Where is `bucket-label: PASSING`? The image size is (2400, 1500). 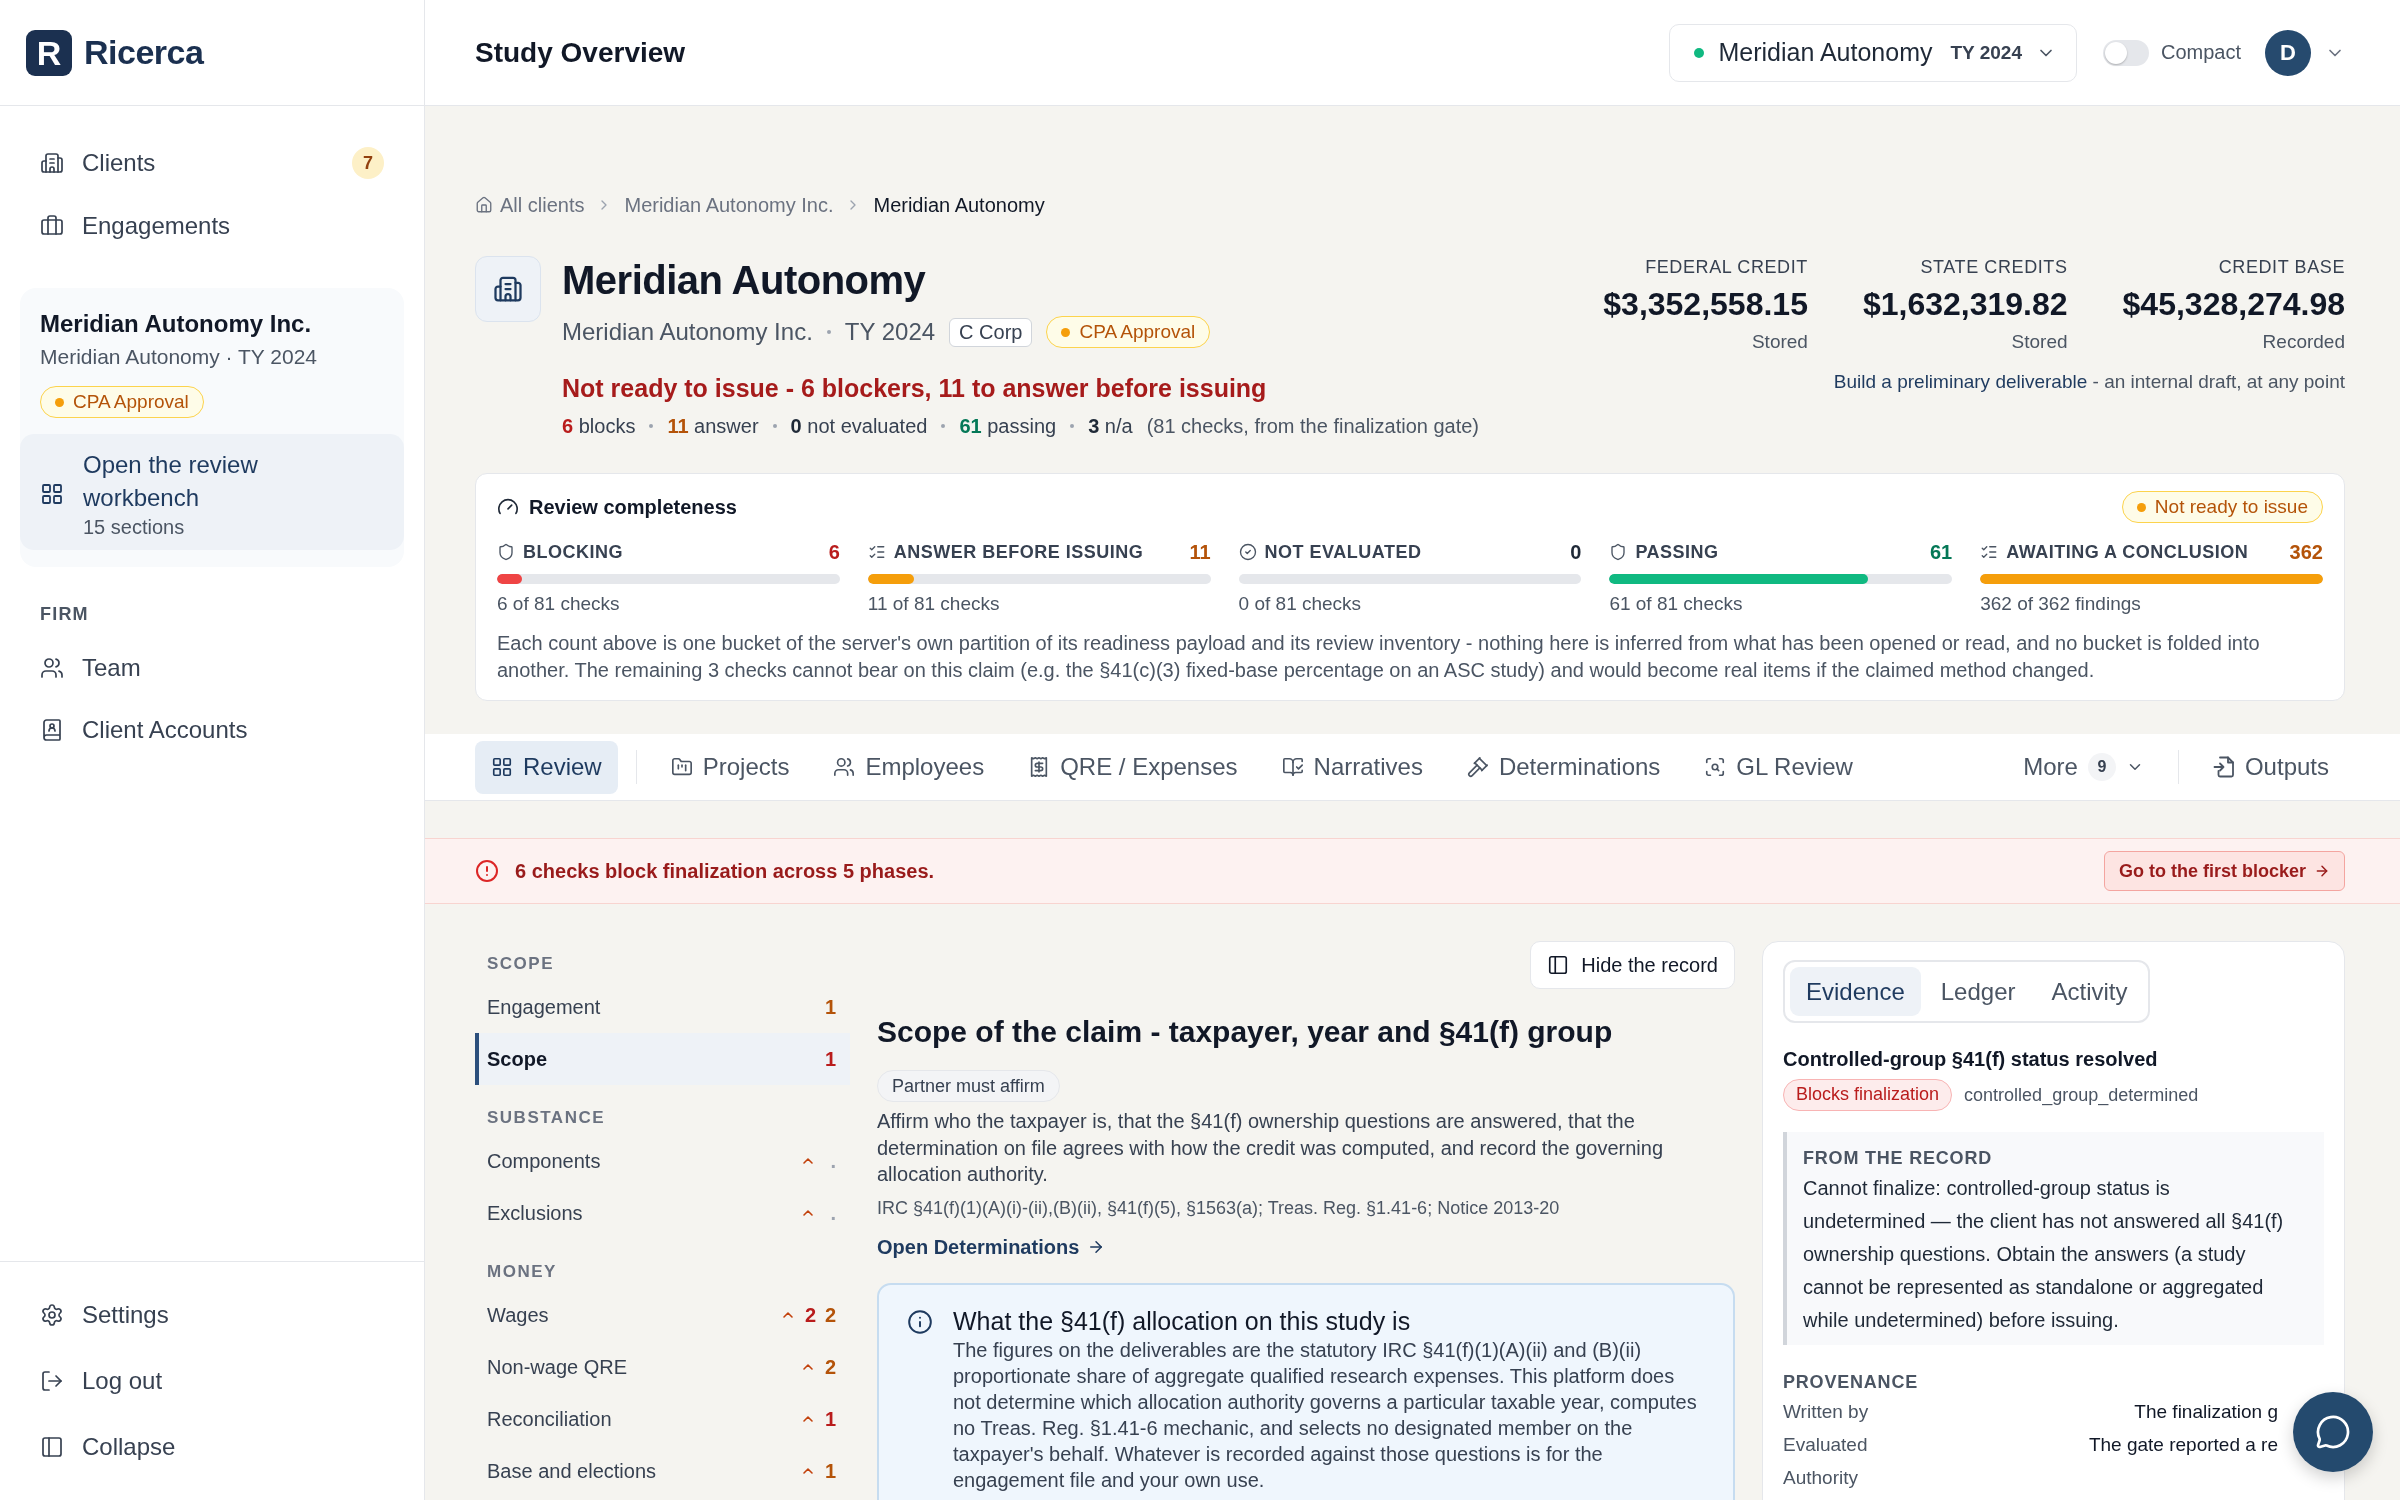
bucket-label: PASSING is located at coordinates (1677, 552).